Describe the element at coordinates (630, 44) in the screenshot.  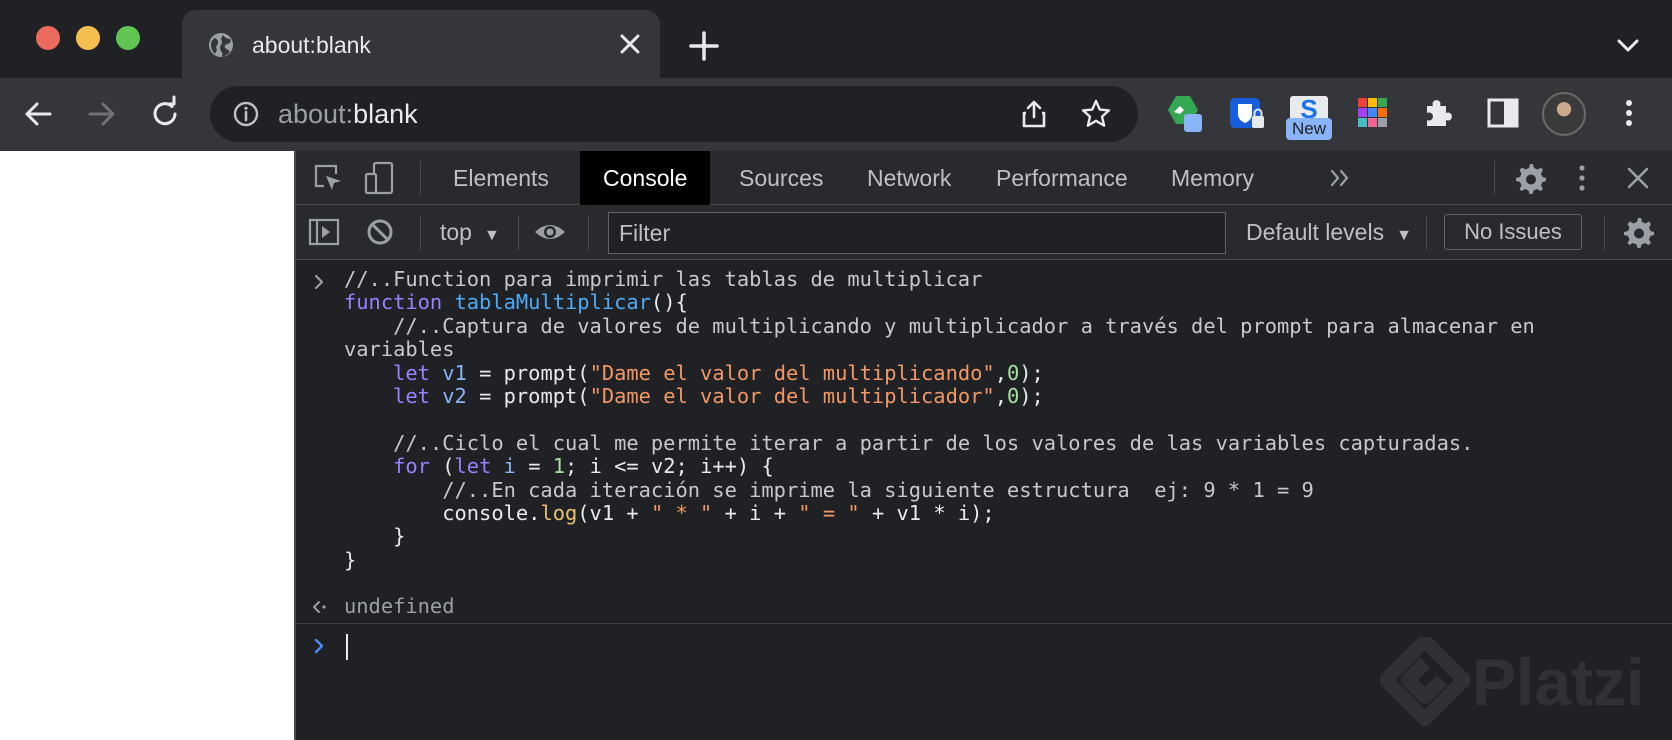
I see `close-icon` at that location.